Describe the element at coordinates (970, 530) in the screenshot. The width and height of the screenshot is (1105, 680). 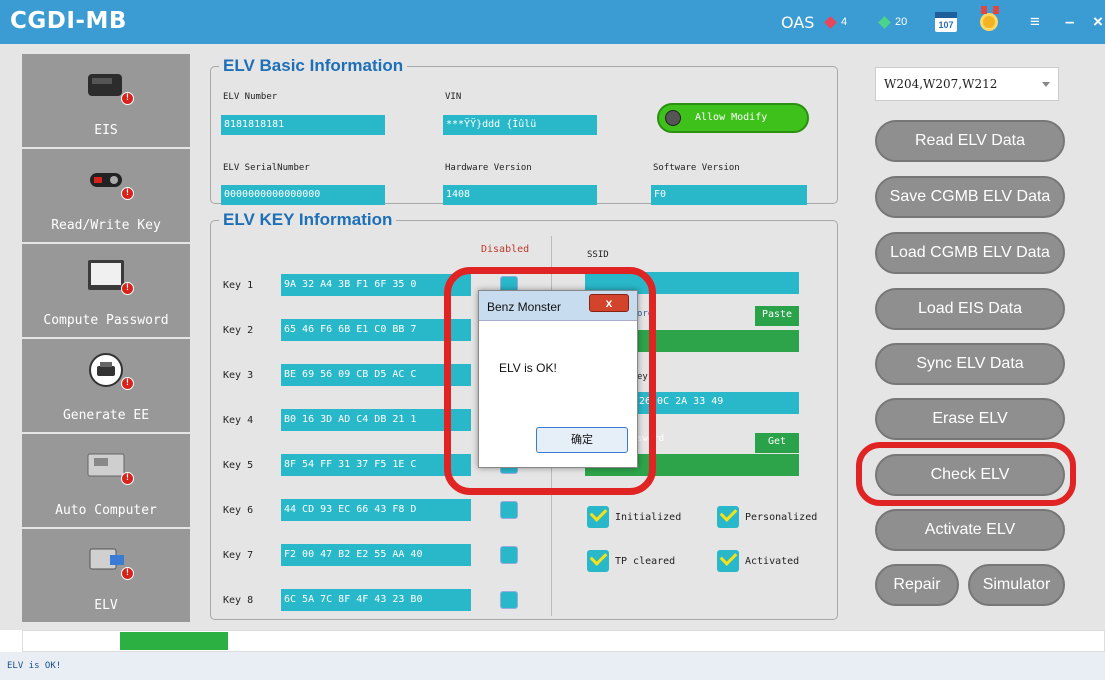
I see `activate-elv-button: Activate ELV` at that location.